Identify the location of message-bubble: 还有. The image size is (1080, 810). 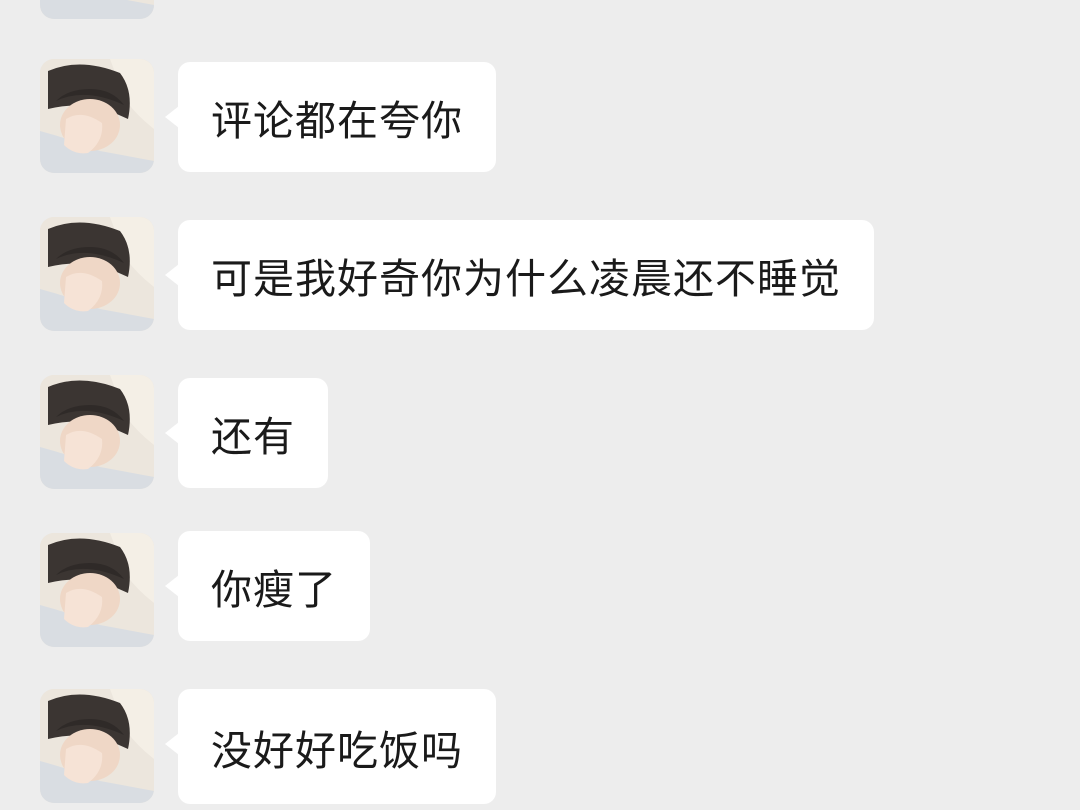
(246, 433).